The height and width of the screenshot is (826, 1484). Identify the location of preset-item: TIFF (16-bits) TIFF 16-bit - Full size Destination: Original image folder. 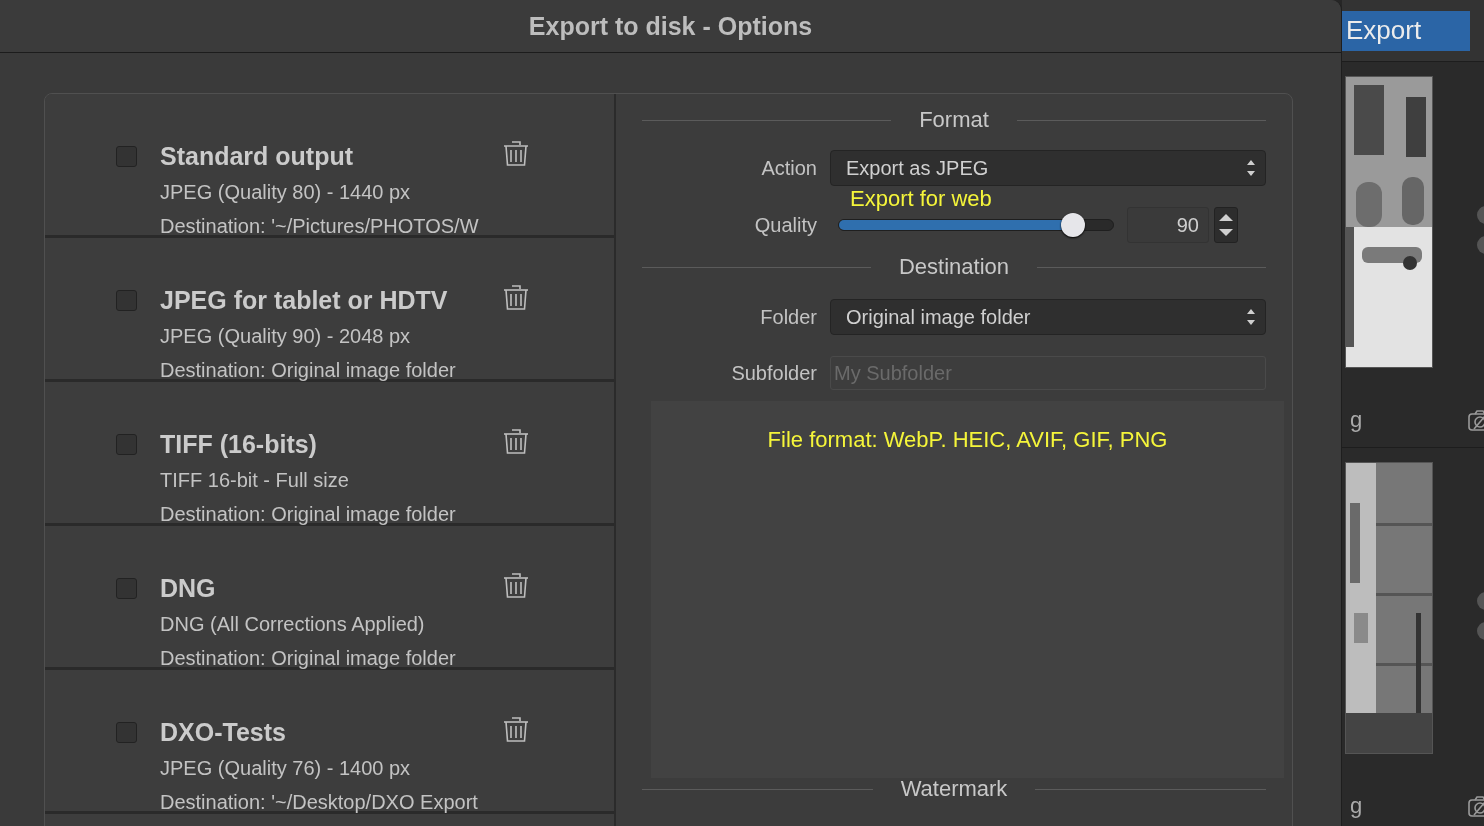
(329, 454).